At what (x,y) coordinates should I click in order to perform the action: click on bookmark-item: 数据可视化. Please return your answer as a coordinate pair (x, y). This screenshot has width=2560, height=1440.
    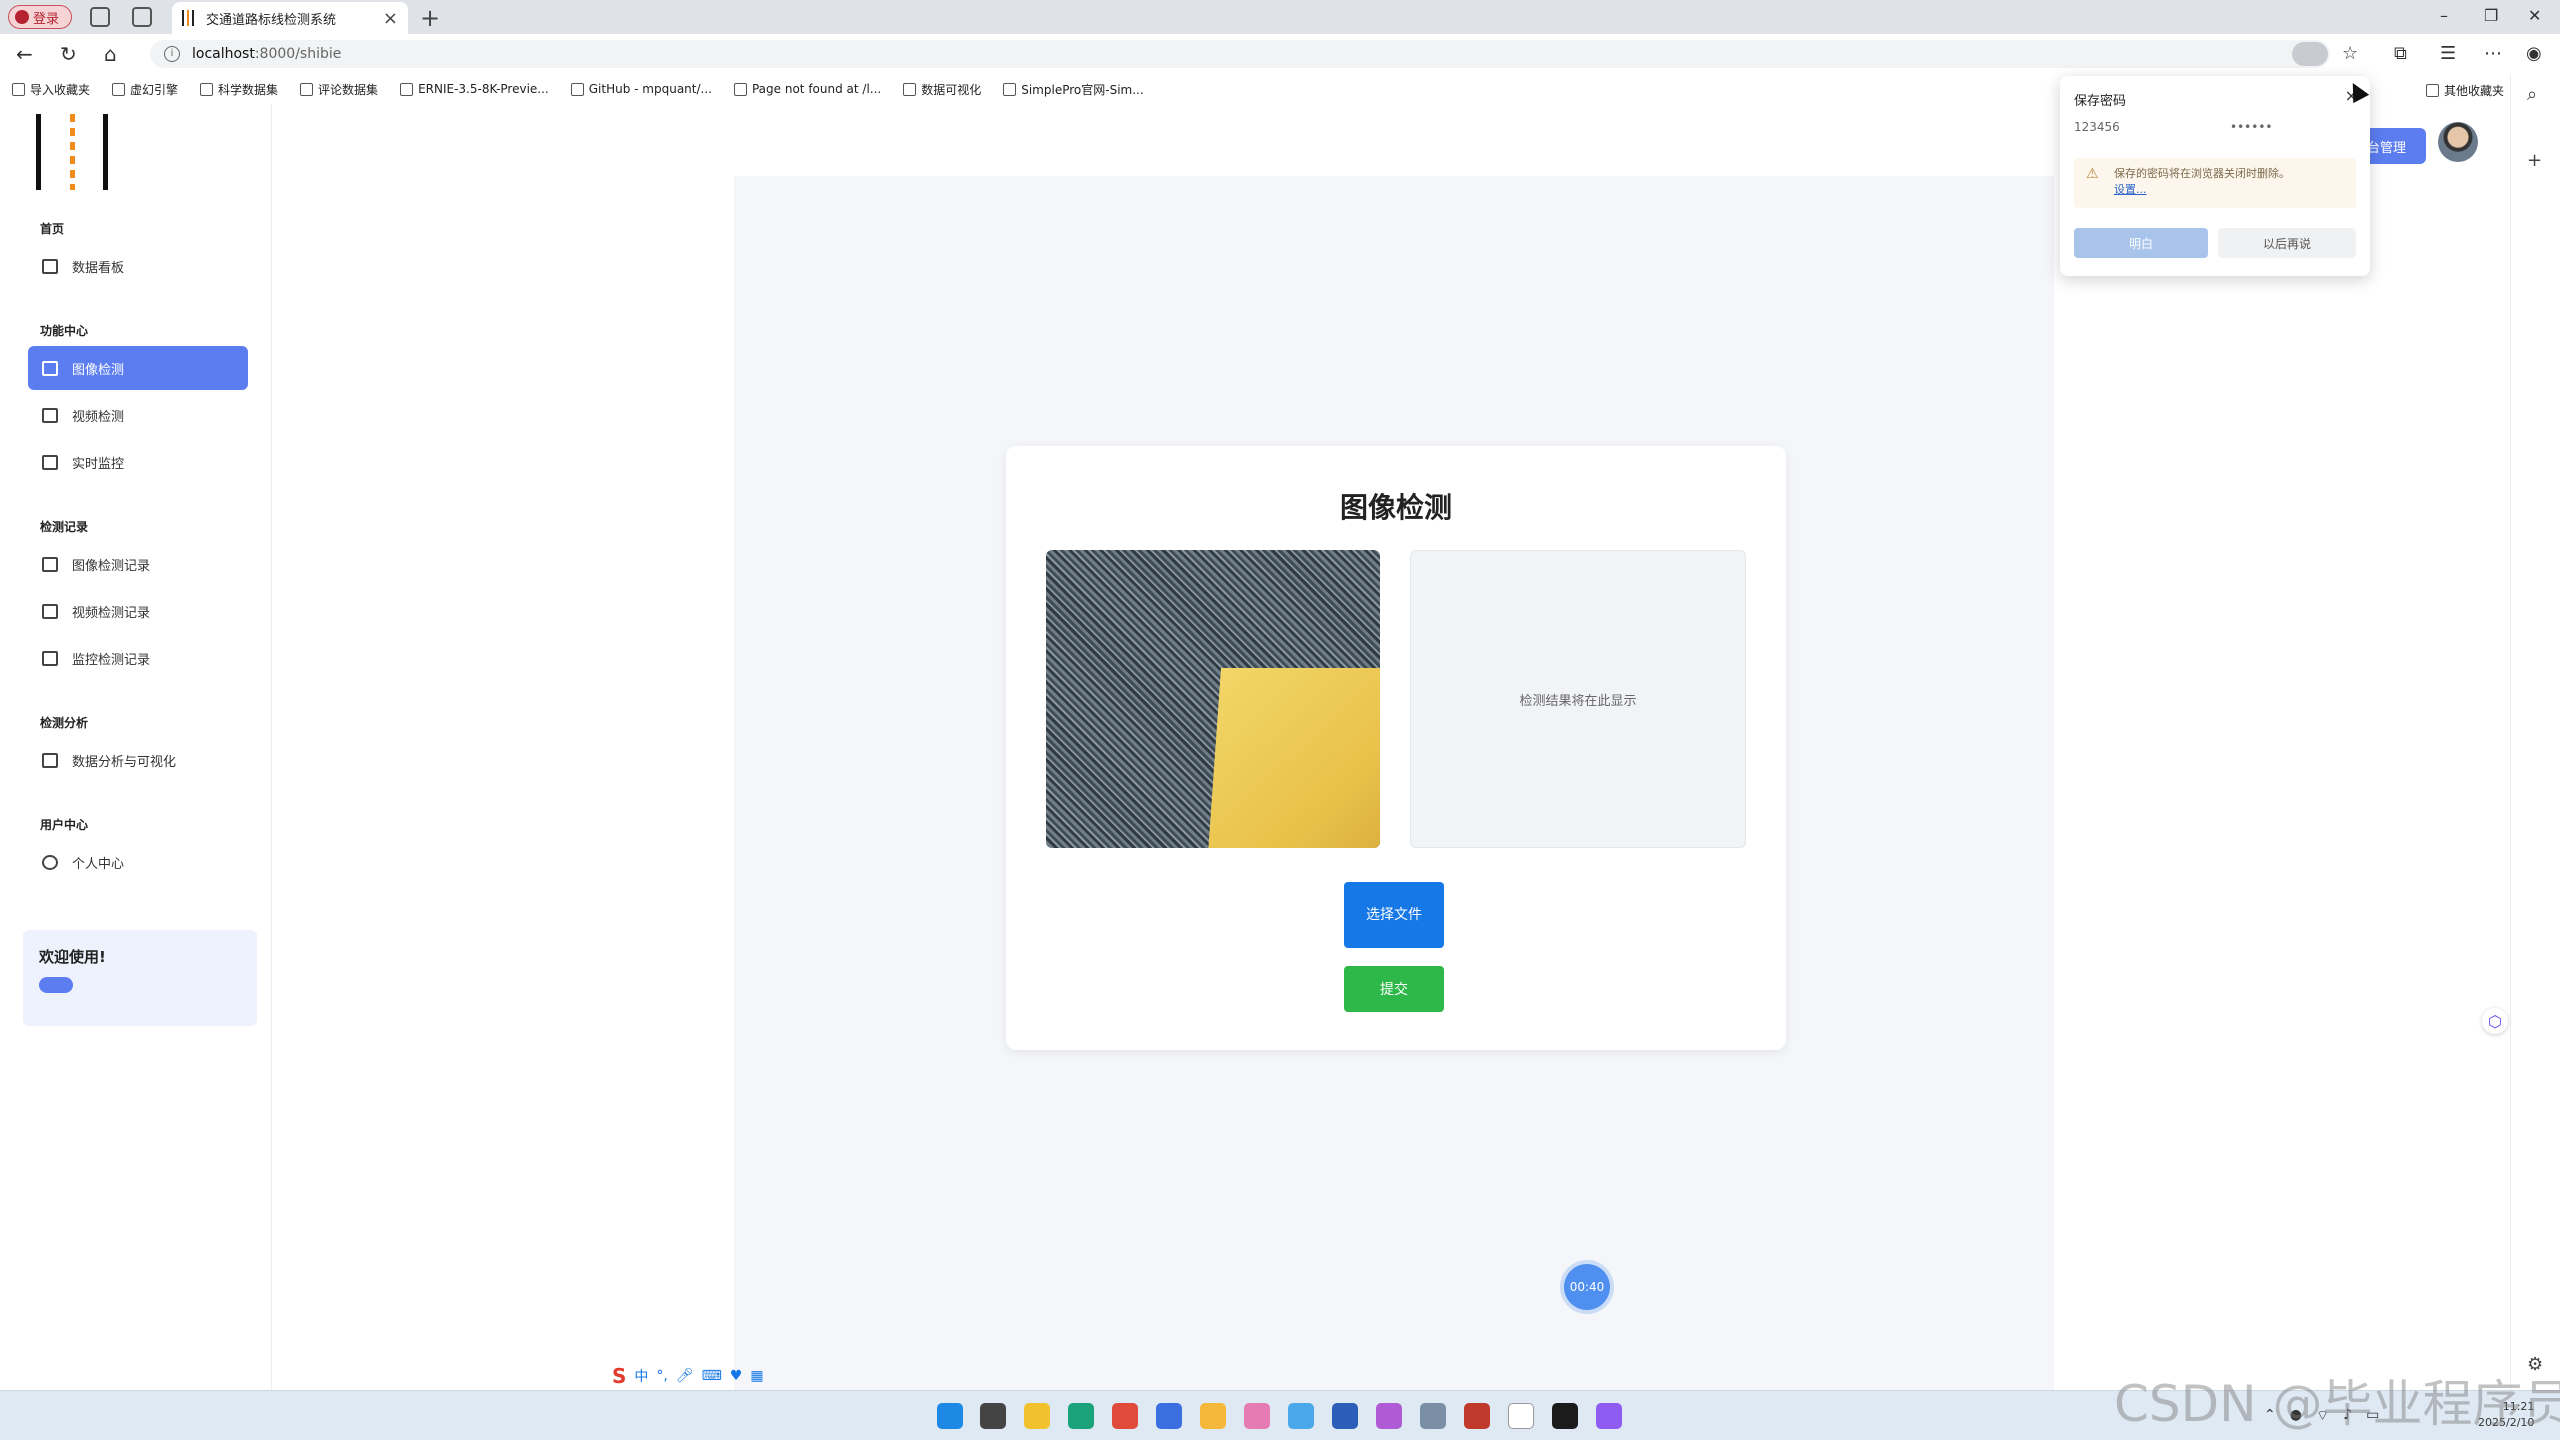
    Looking at the image, I should click on (942, 89).